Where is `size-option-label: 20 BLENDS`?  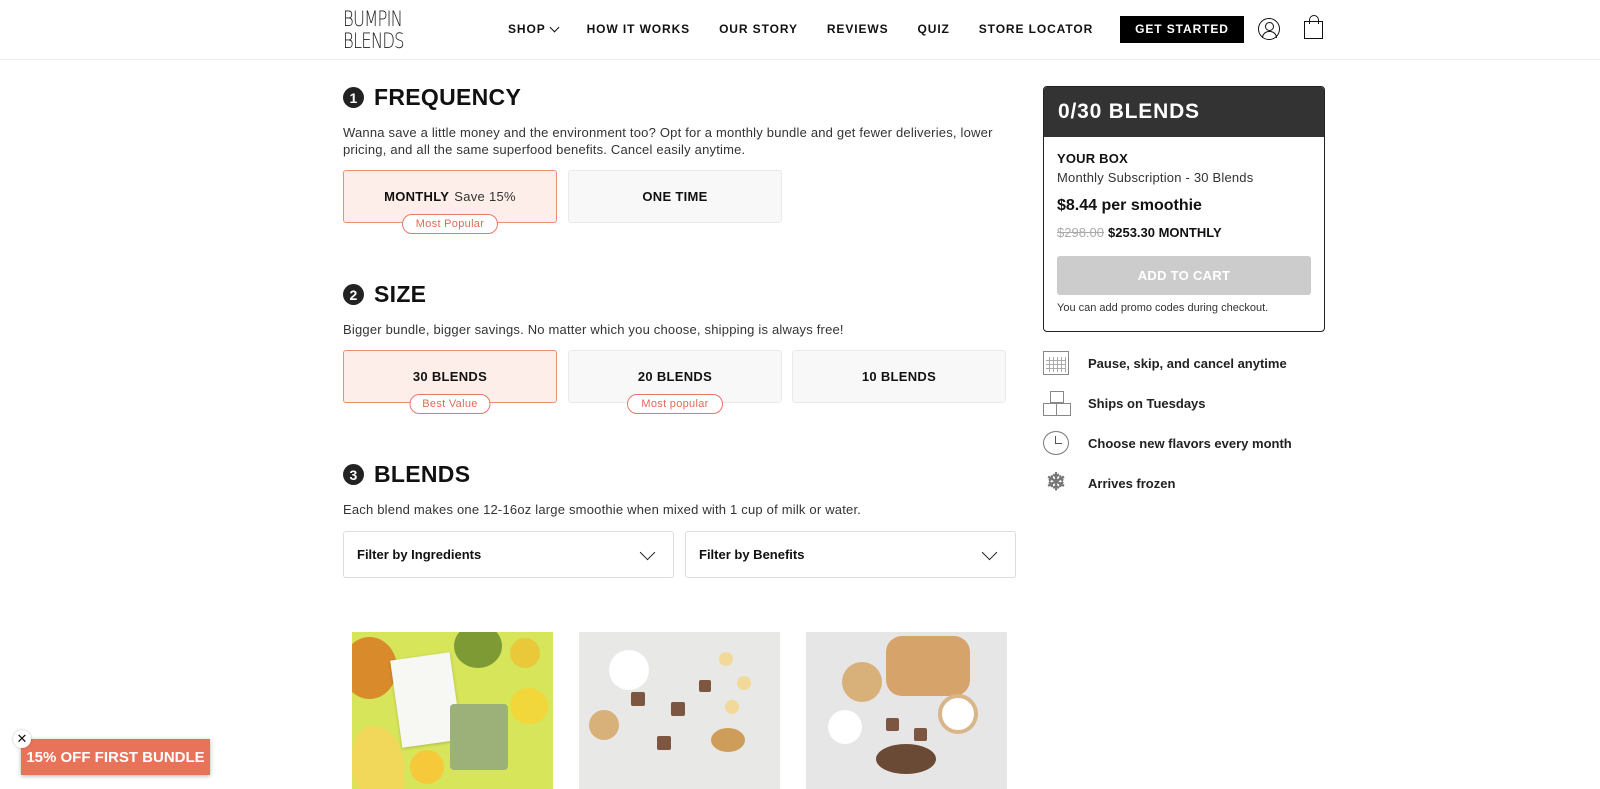 size-option-label: 20 BLENDS is located at coordinates (675, 376).